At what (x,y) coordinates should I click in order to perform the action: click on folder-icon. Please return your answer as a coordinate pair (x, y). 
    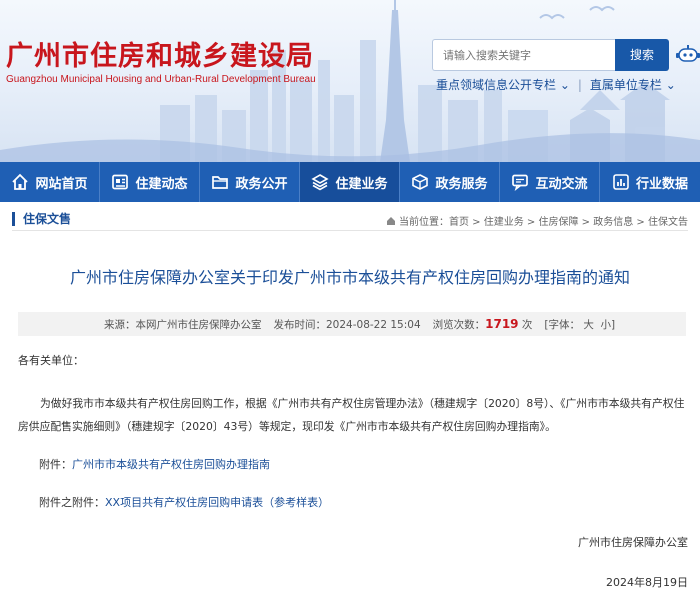
    Looking at the image, I should click on (220, 182).